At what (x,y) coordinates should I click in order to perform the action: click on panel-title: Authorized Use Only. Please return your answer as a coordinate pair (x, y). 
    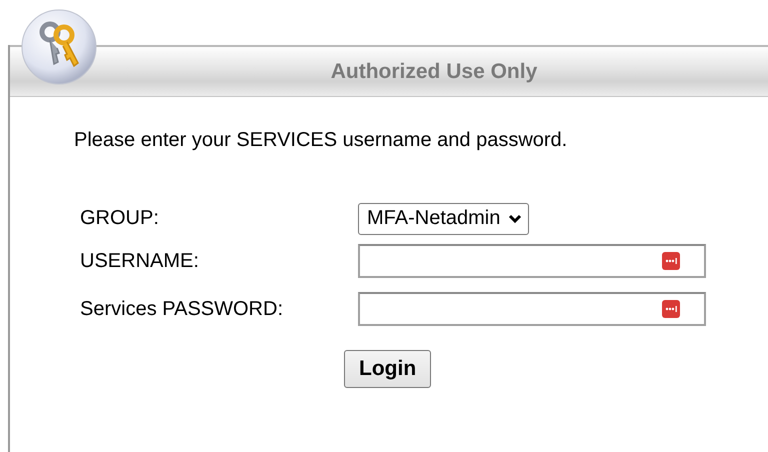
    Looking at the image, I should click on (434, 72).